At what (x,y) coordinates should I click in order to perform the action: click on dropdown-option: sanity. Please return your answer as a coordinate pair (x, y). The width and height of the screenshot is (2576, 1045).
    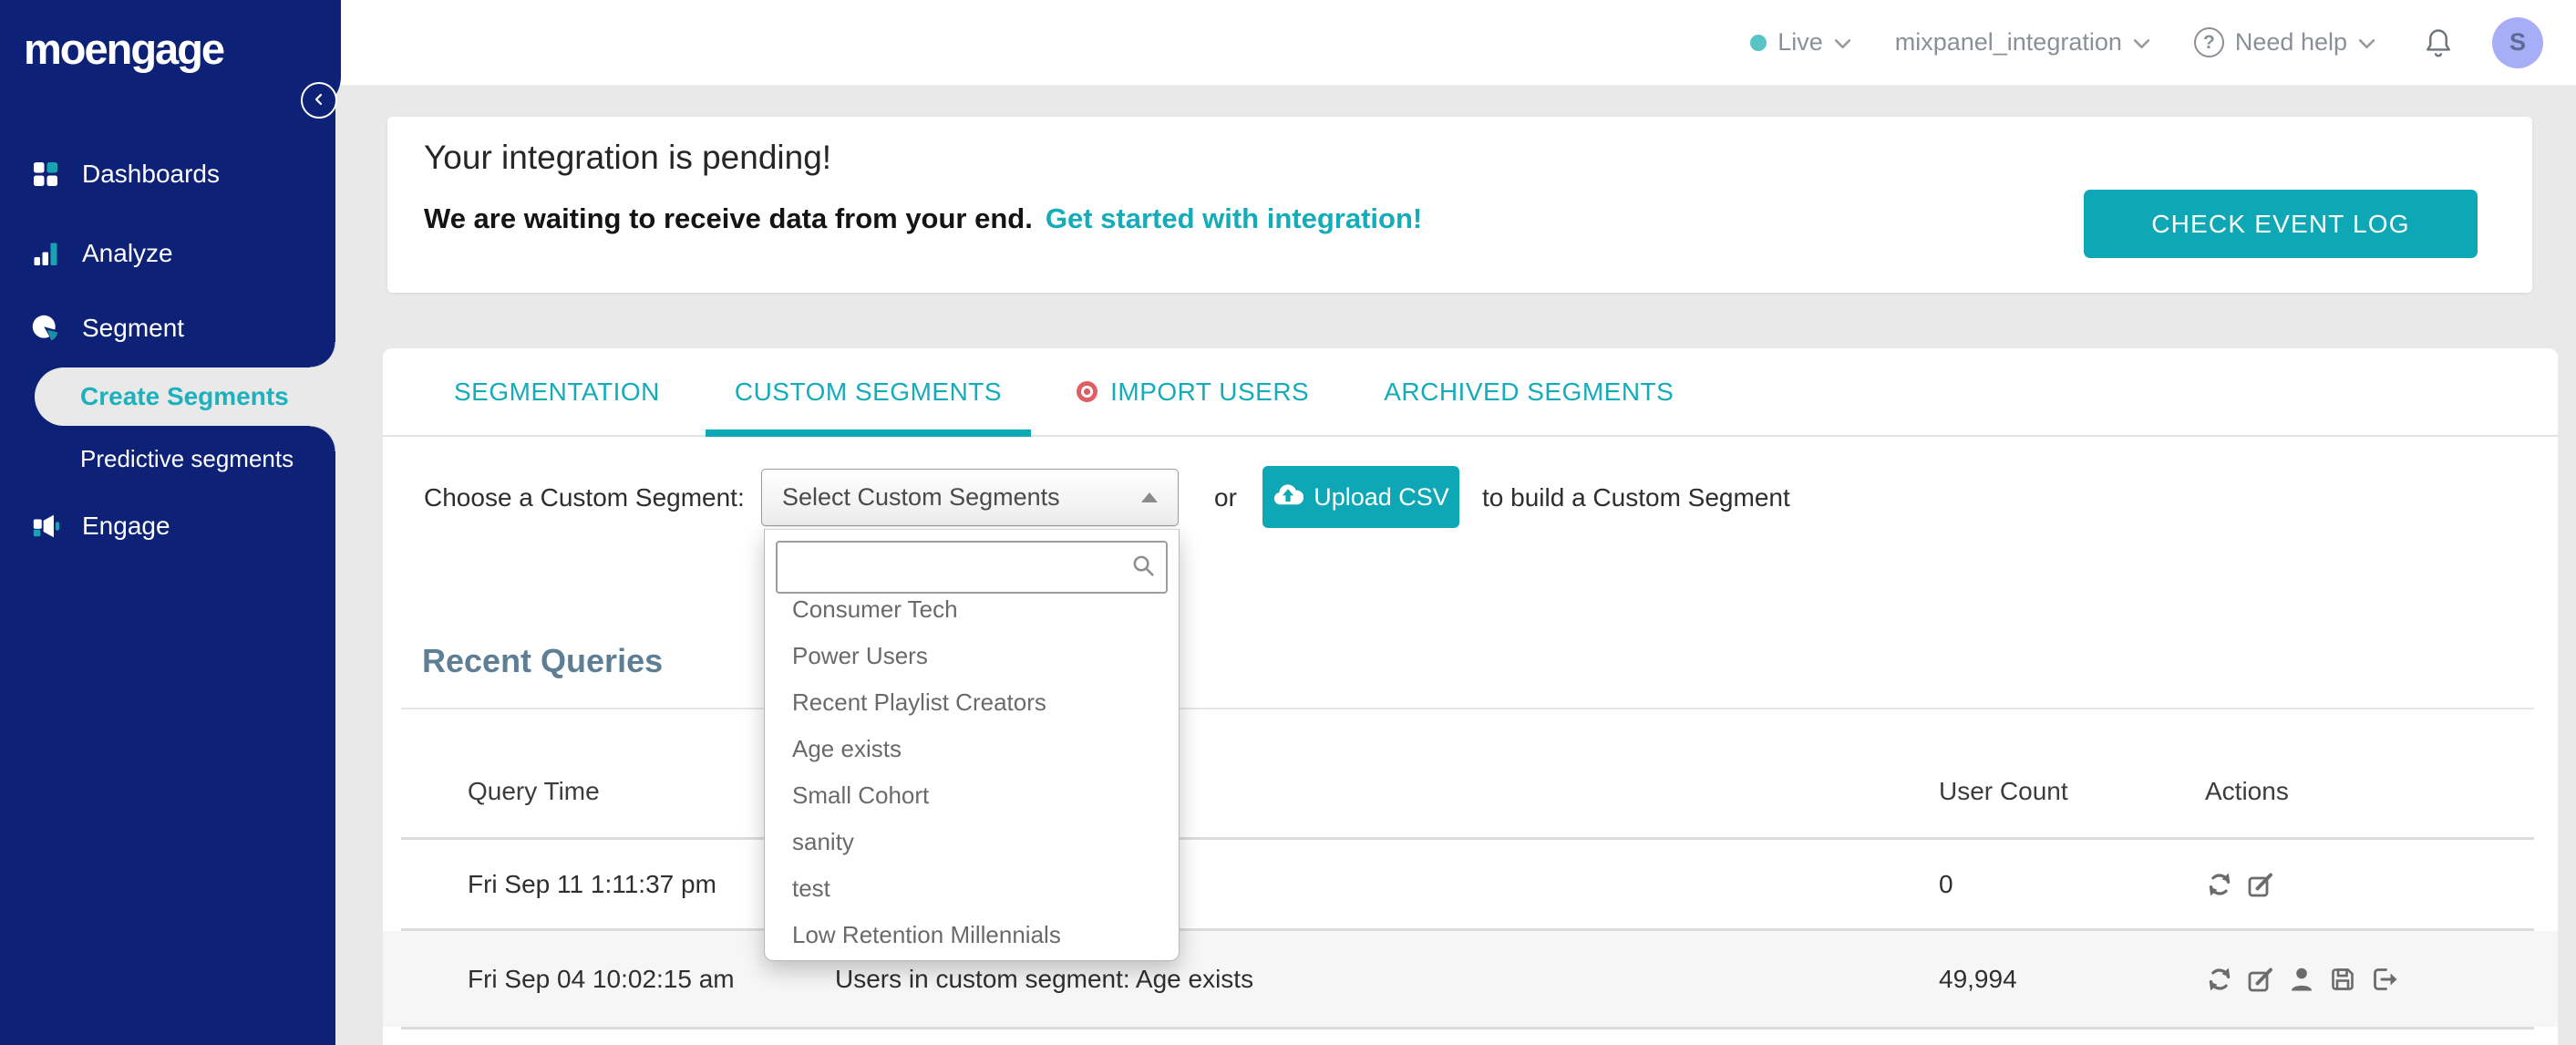
    Looking at the image, I should click on (972, 842).